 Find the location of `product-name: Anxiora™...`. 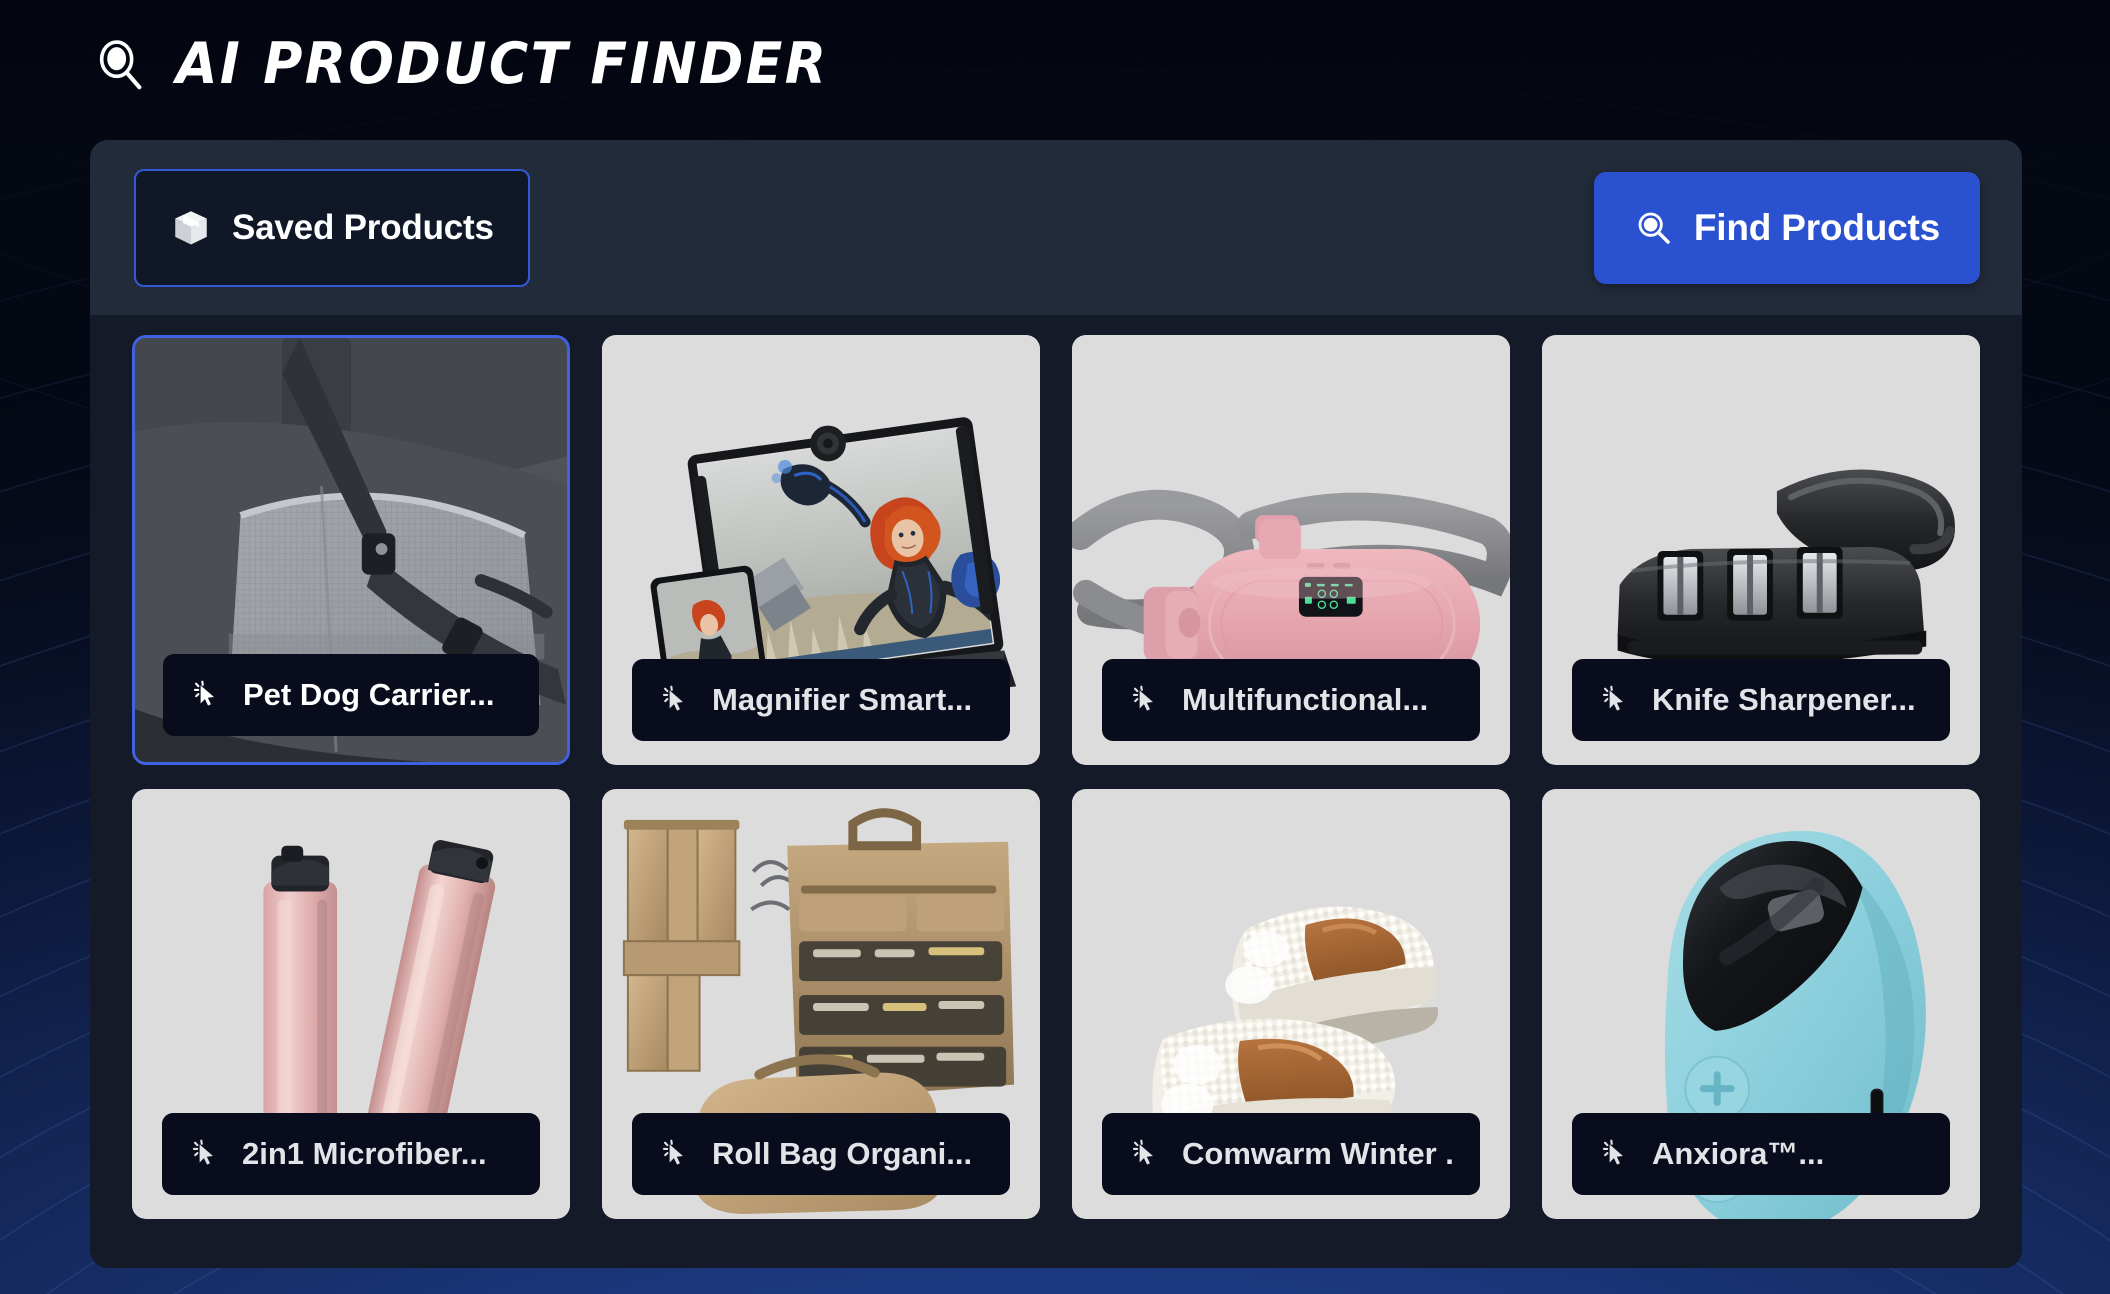

product-name: Anxiora™... is located at coordinates (1738, 1153).